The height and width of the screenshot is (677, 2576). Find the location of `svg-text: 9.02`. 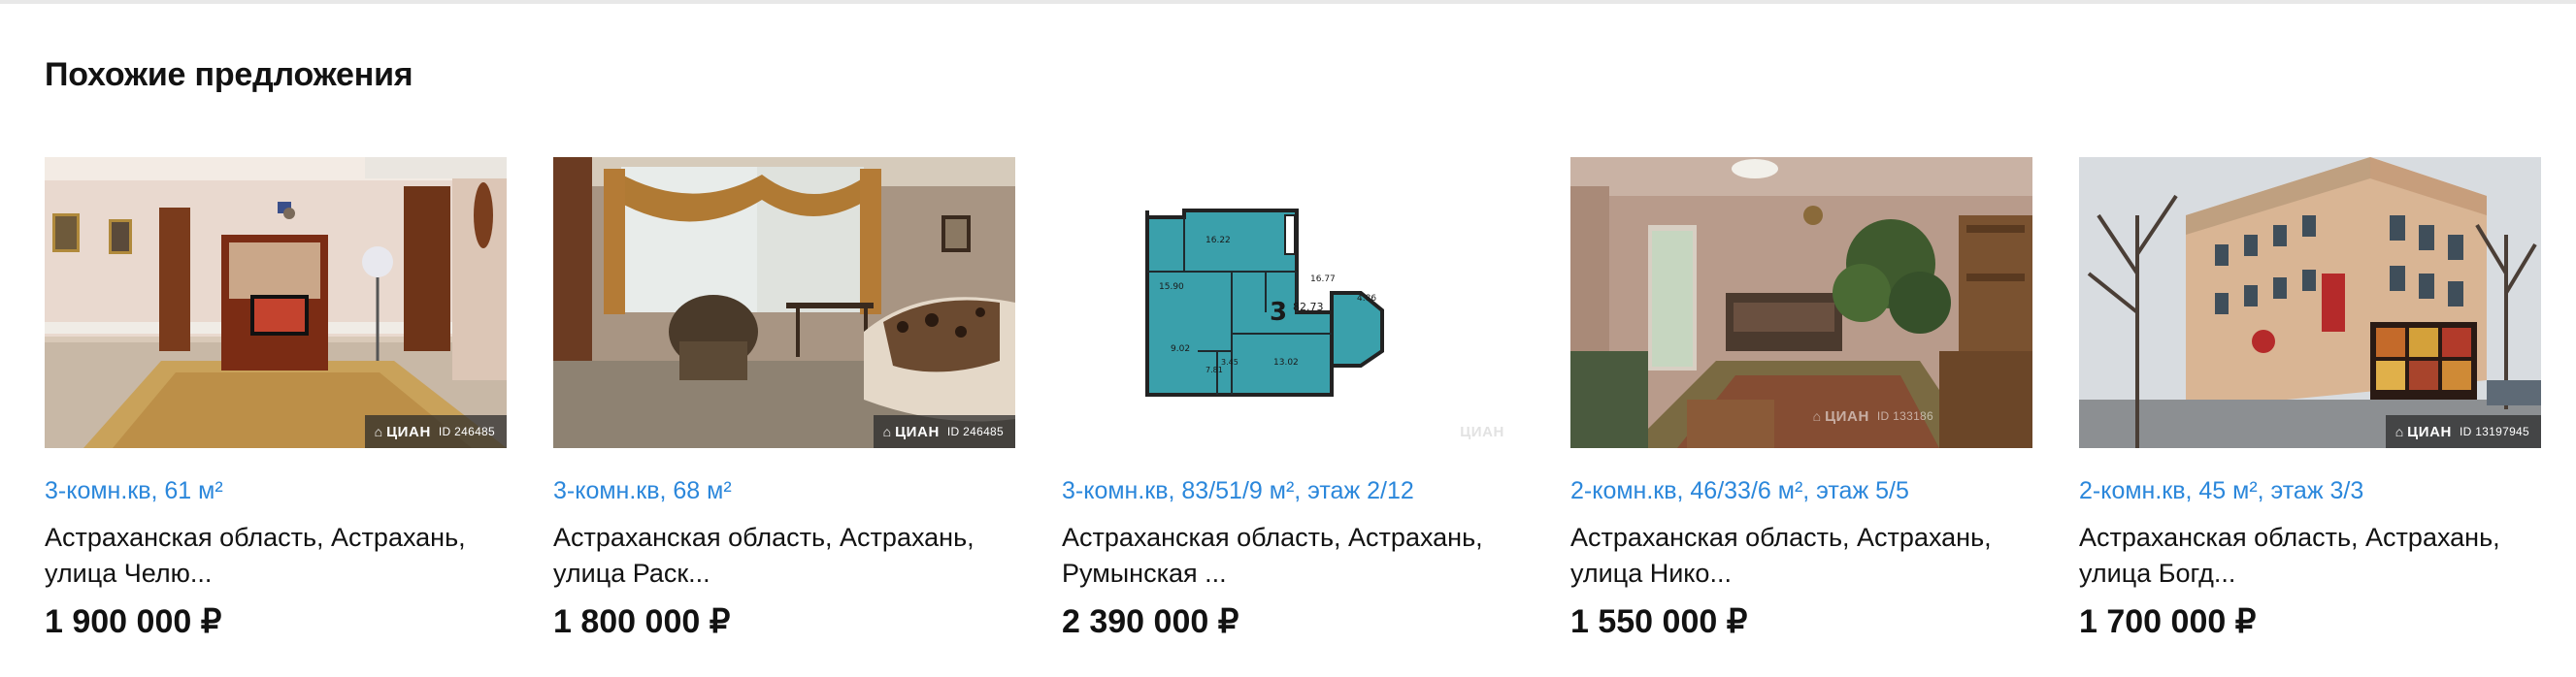

svg-text: 9.02 is located at coordinates (1180, 349).